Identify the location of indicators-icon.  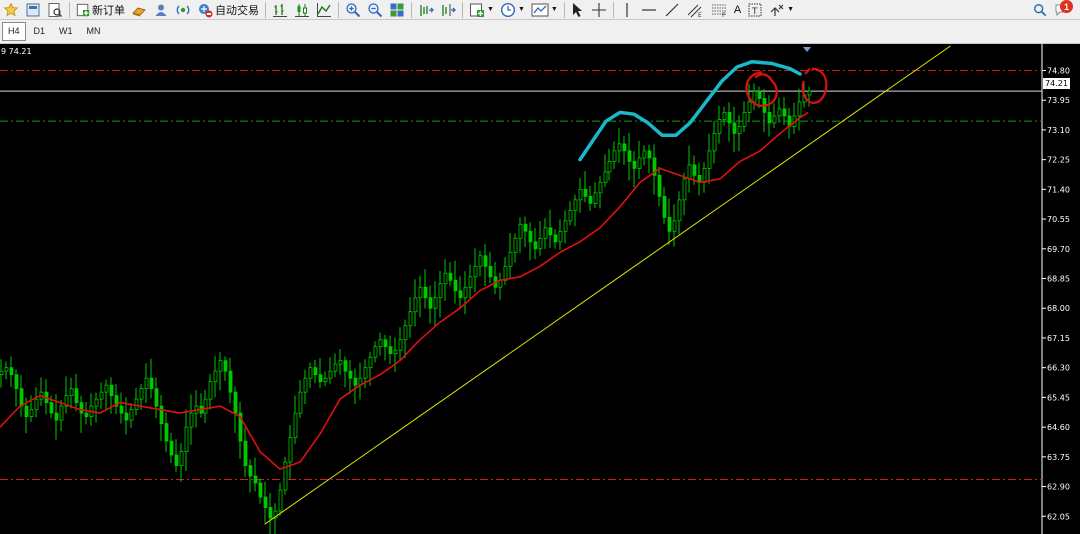
(477, 10).